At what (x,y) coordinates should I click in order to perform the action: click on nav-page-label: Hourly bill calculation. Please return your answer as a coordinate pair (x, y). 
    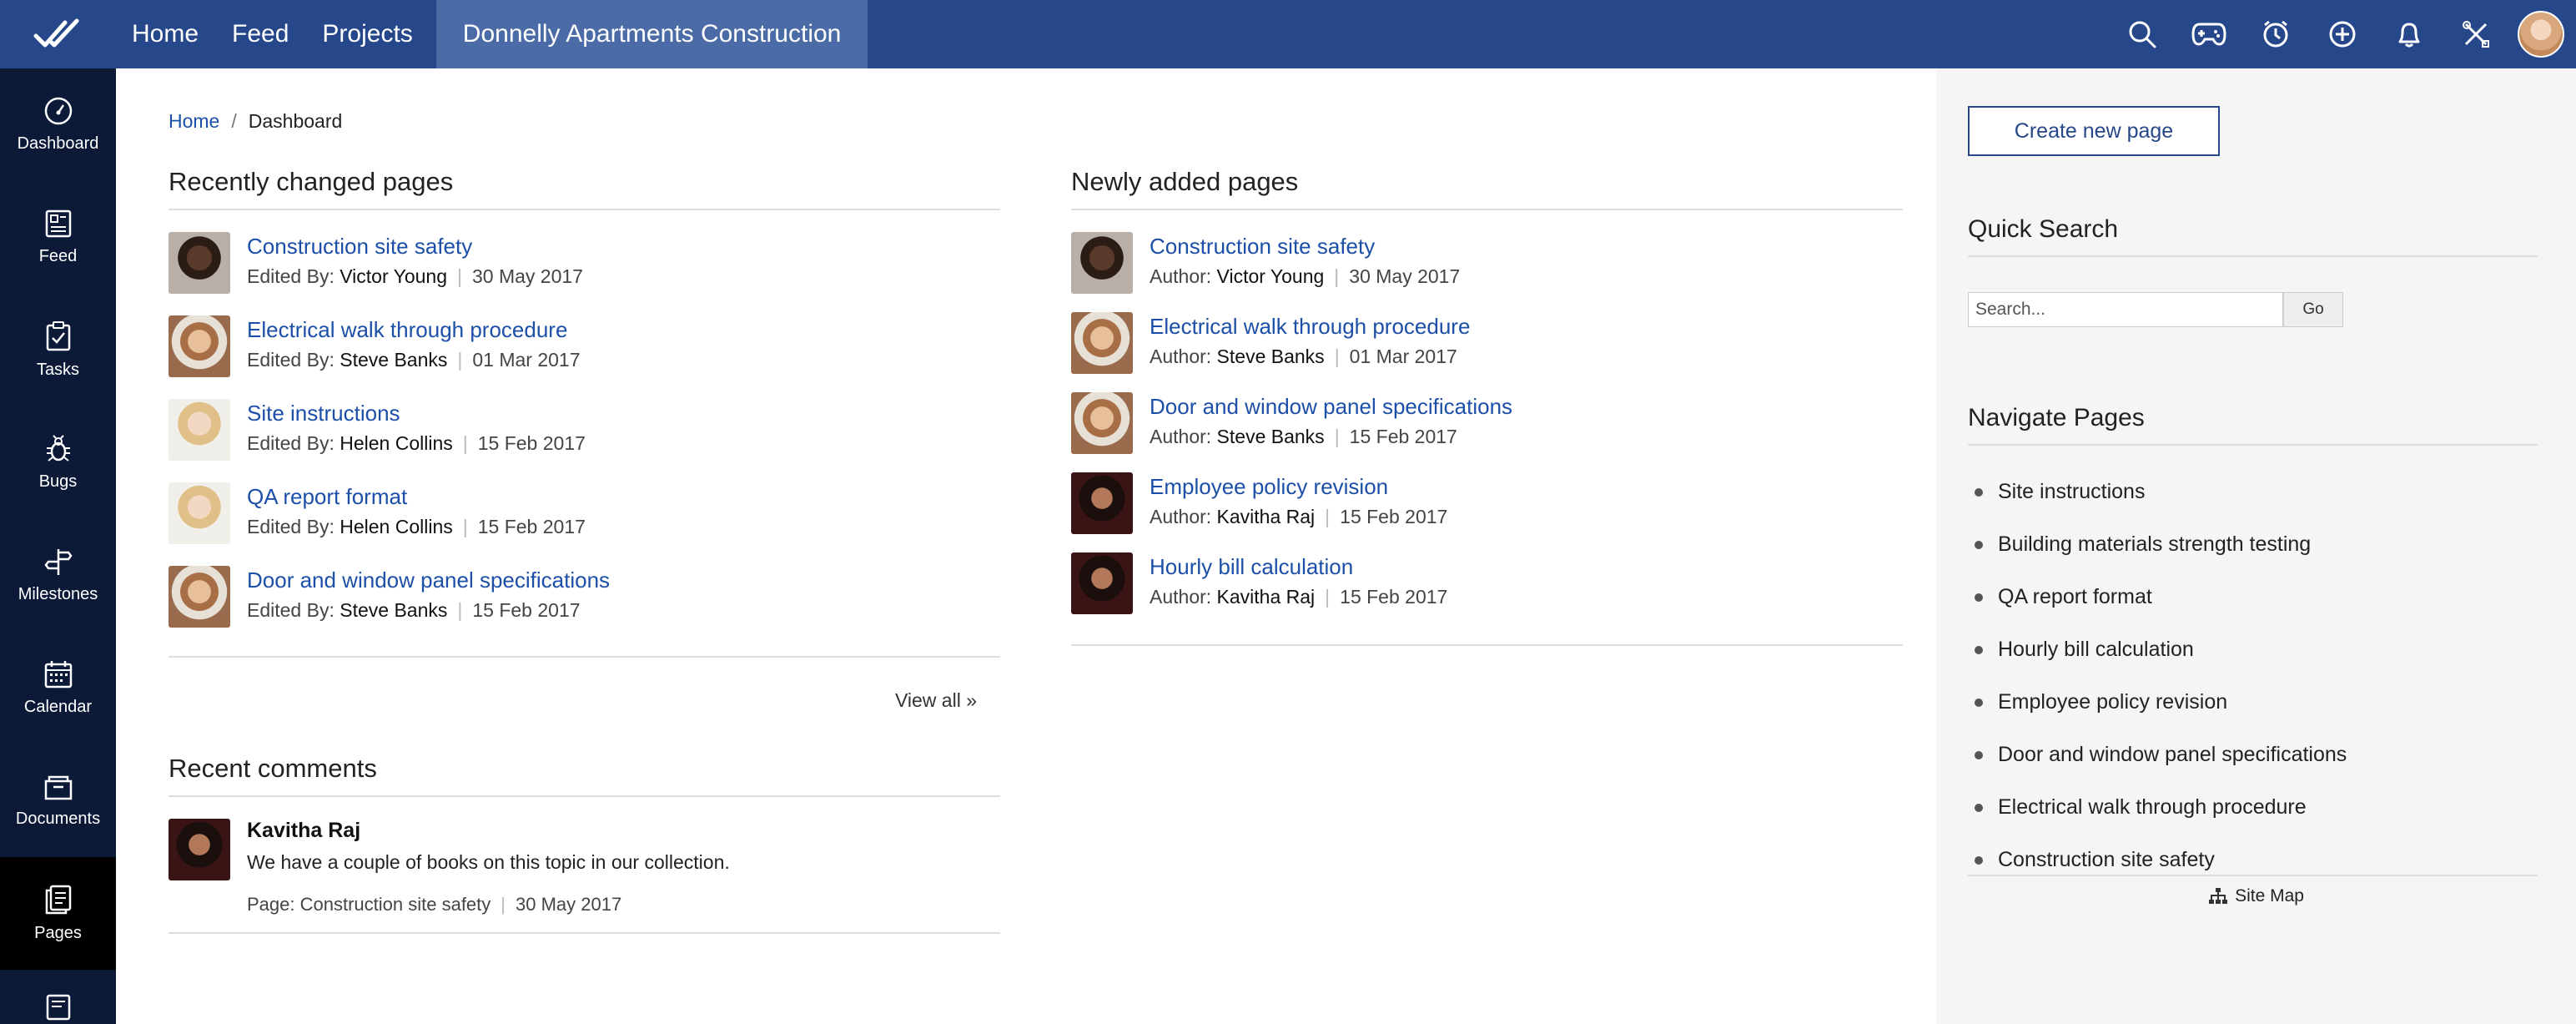
    Looking at the image, I should click on (2096, 649).